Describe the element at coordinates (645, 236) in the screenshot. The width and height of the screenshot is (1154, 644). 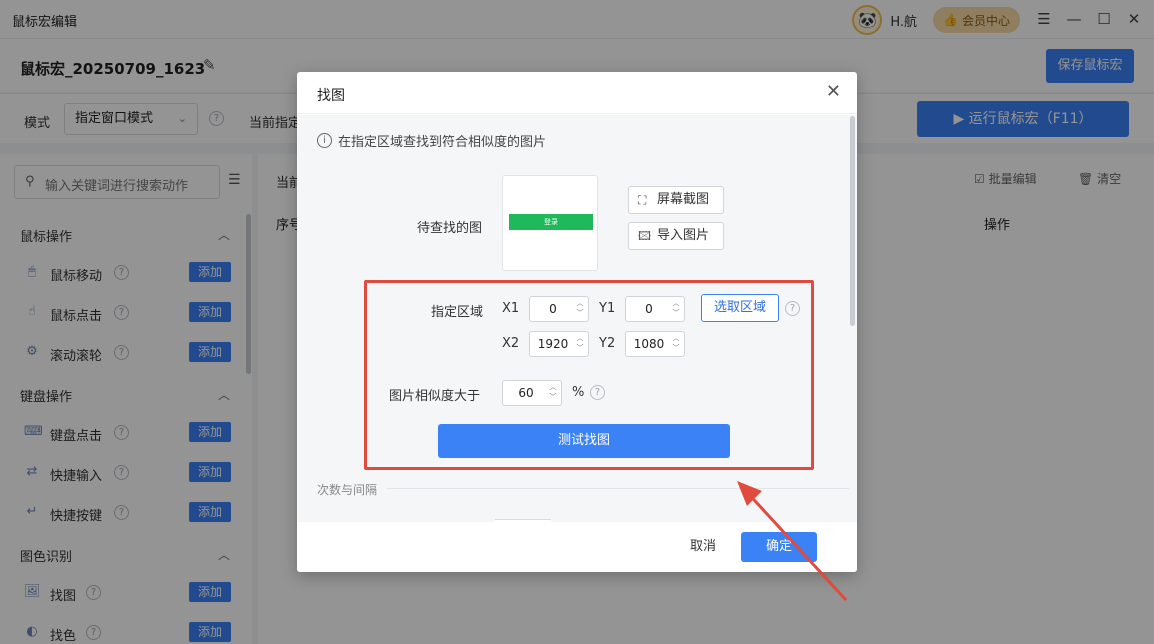
I see `image-icon: 🖾` at that location.